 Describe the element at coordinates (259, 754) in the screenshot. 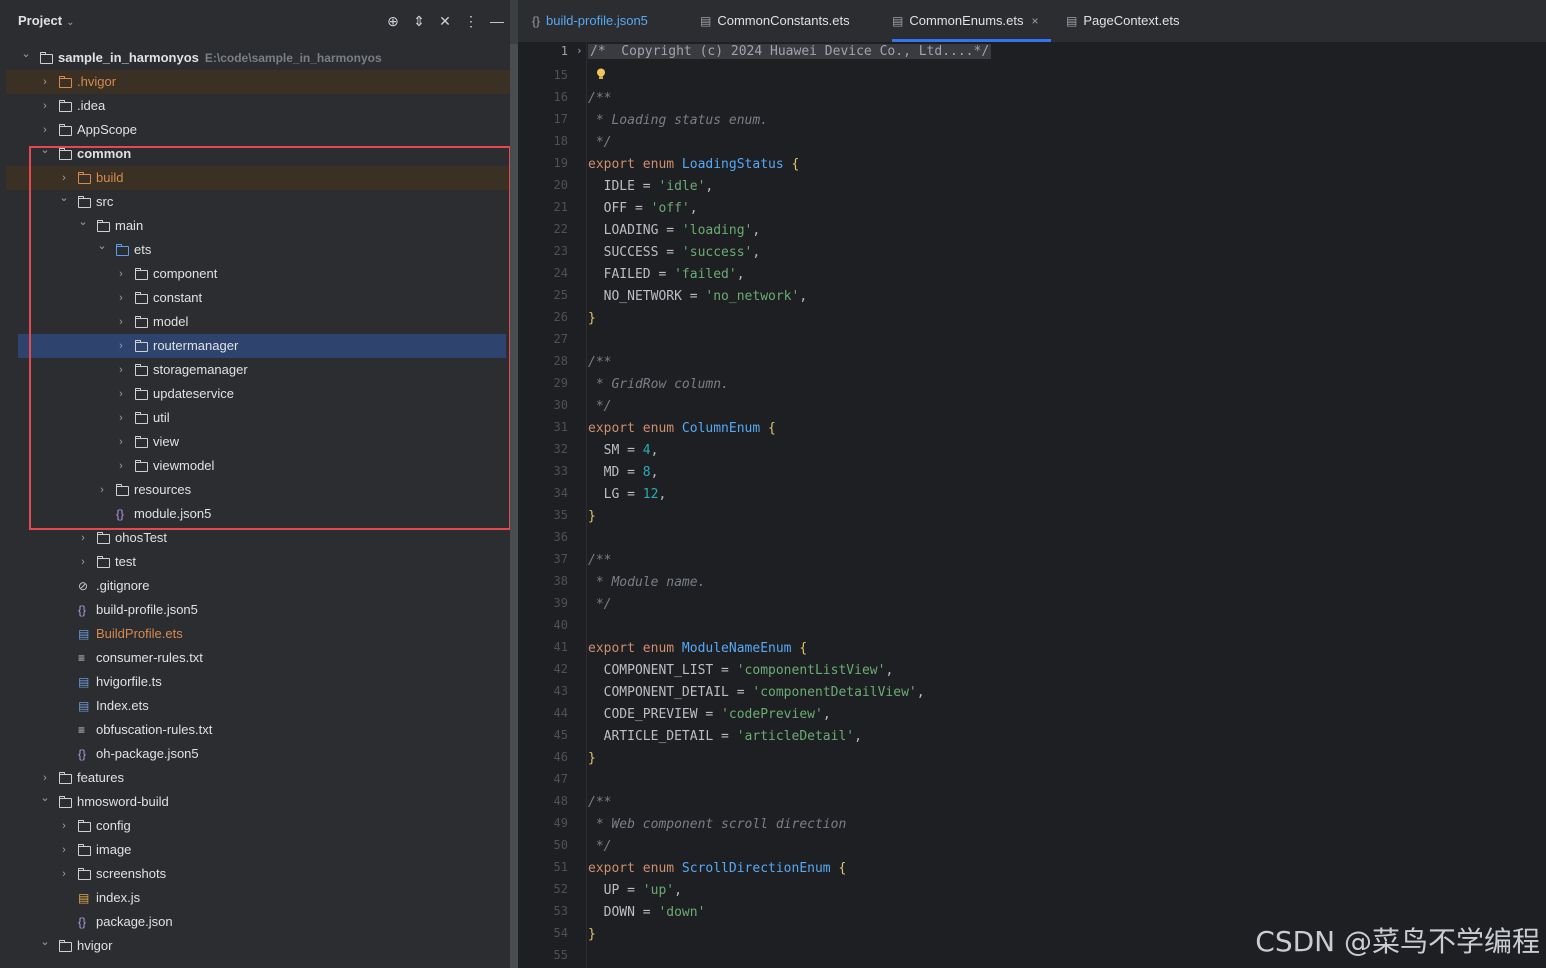

I see `tree-item-oh-package-json5: {} oh-package.json5` at that location.